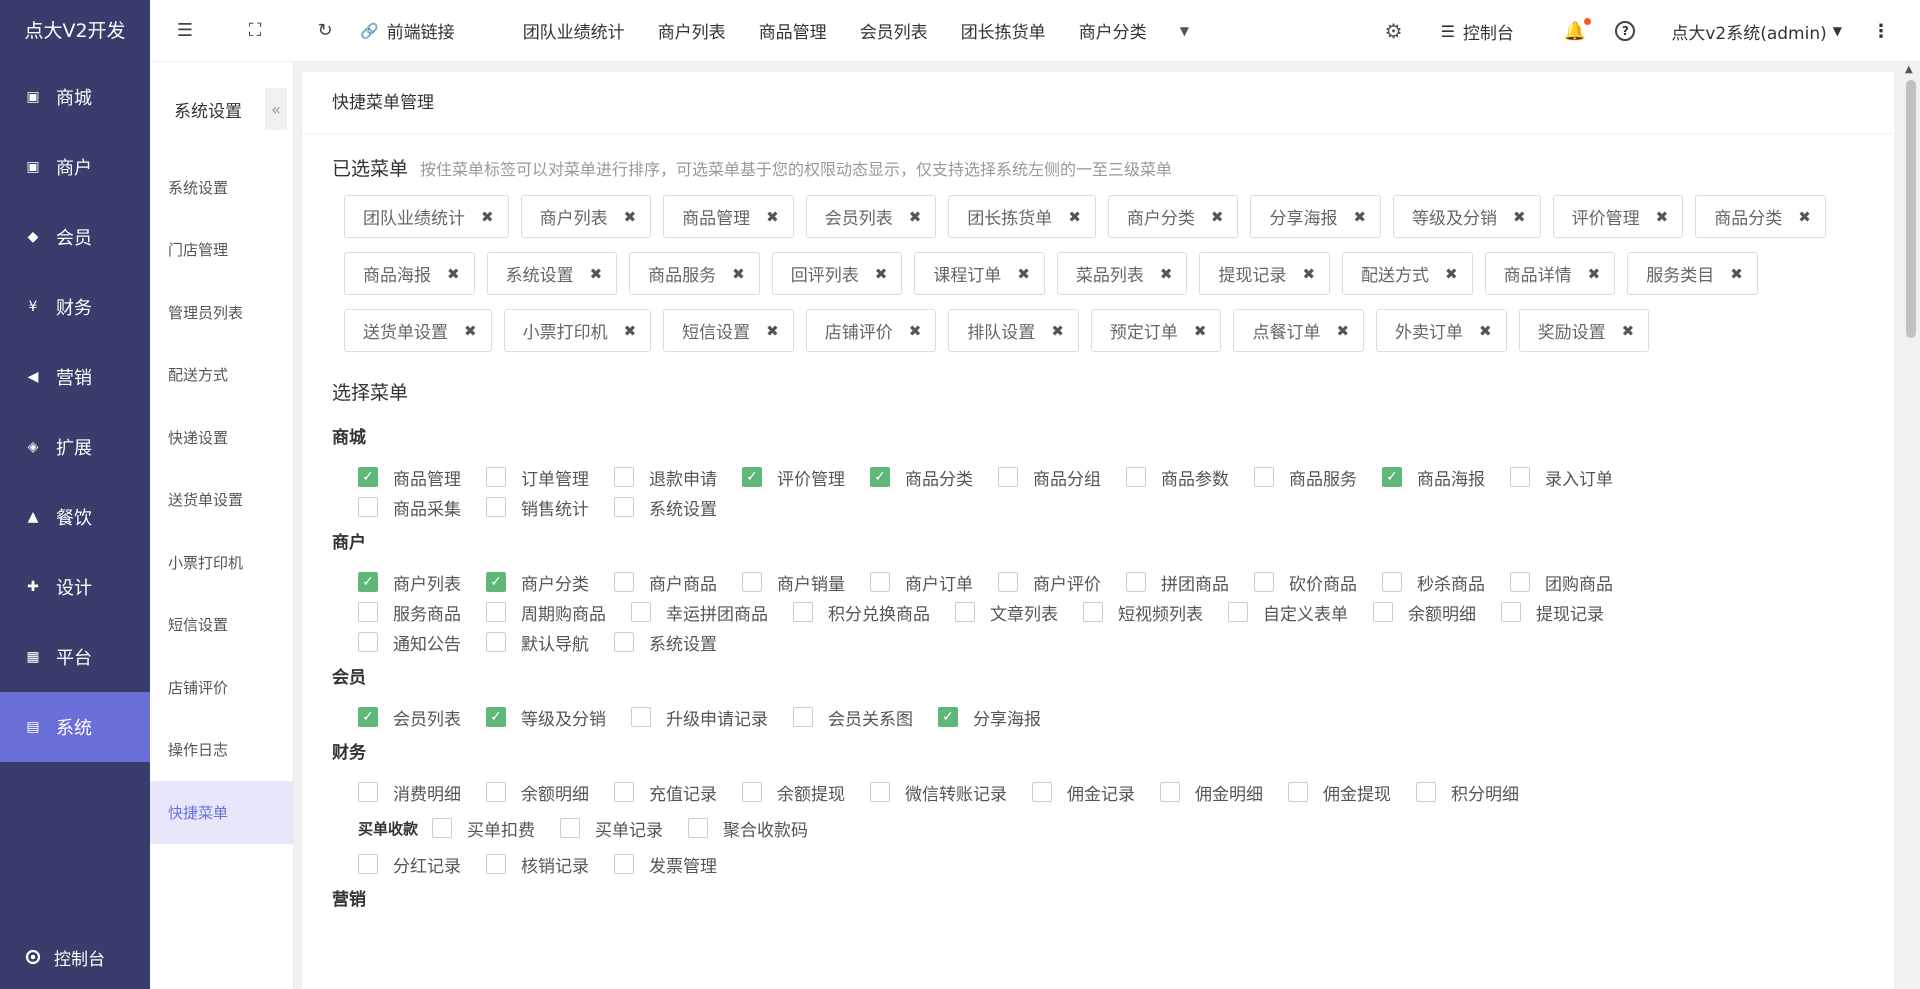 The width and height of the screenshot is (1920, 989). What do you see at coordinates (1552, 612) in the screenshot?
I see `menu-option-checkbox: 提现记录` at bounding box center [1552, 612].